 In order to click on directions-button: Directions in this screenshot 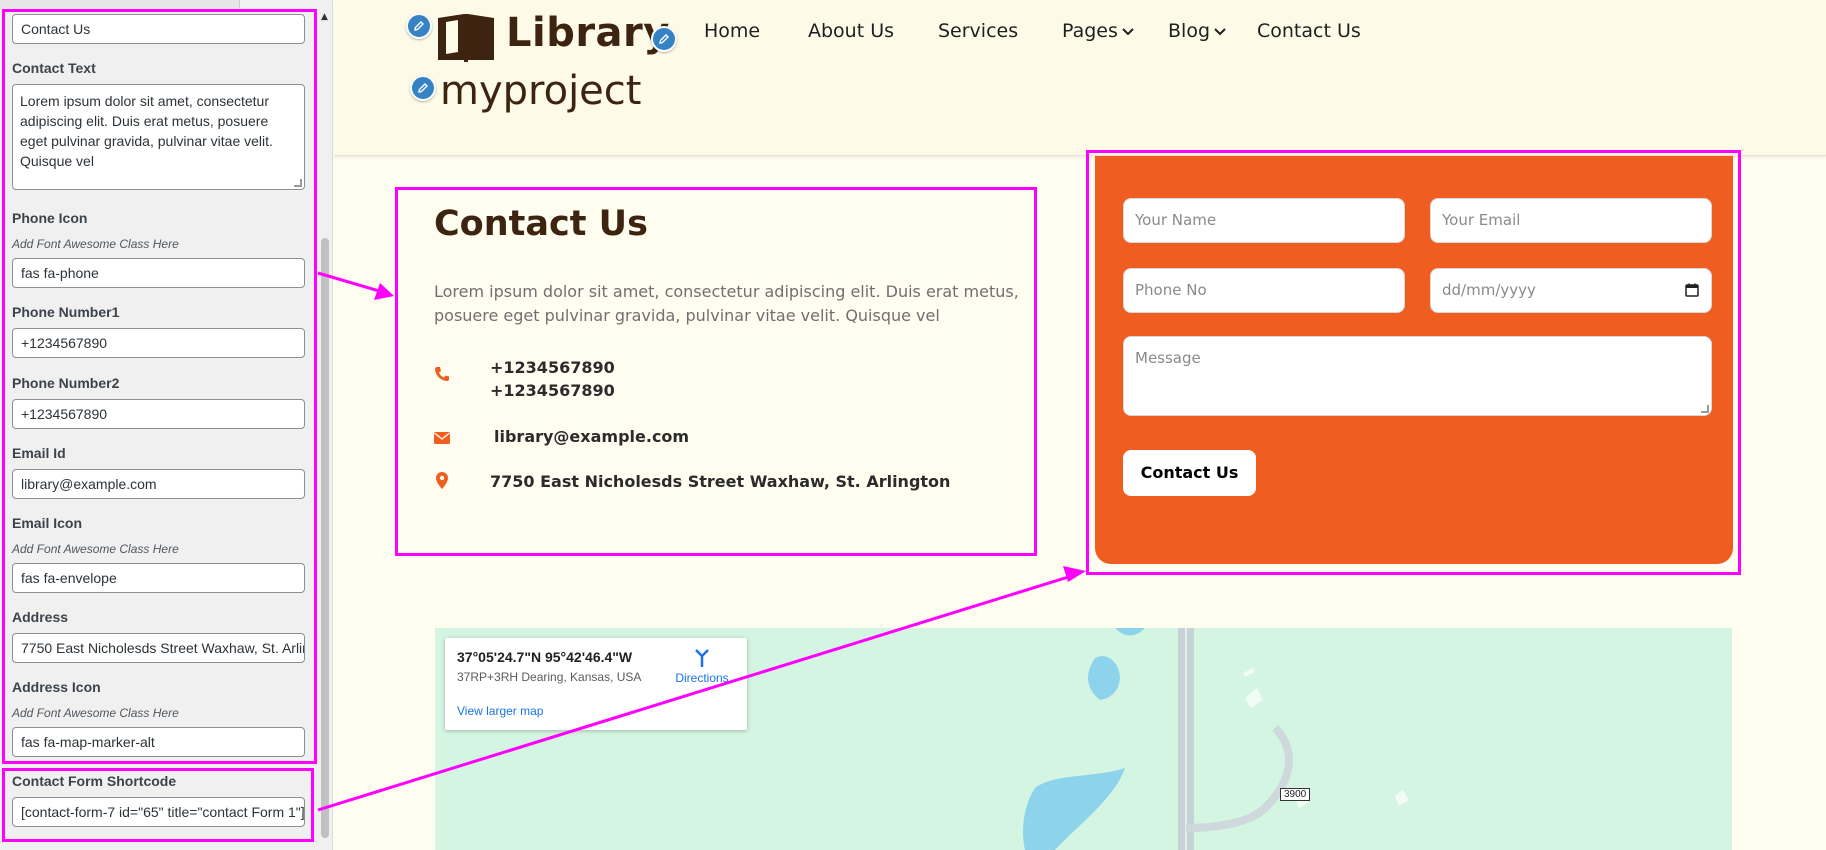, I will do `click(702, 666)`.